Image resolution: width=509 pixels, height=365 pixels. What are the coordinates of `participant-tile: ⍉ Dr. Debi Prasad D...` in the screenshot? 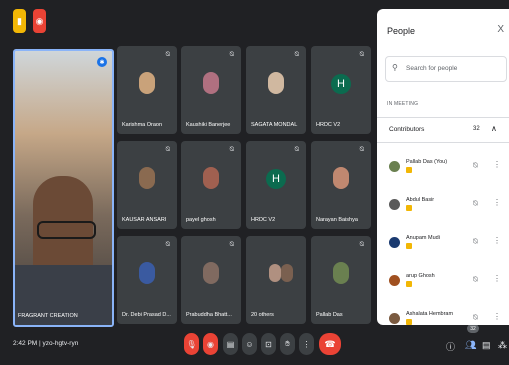 It's located at (147, 280).